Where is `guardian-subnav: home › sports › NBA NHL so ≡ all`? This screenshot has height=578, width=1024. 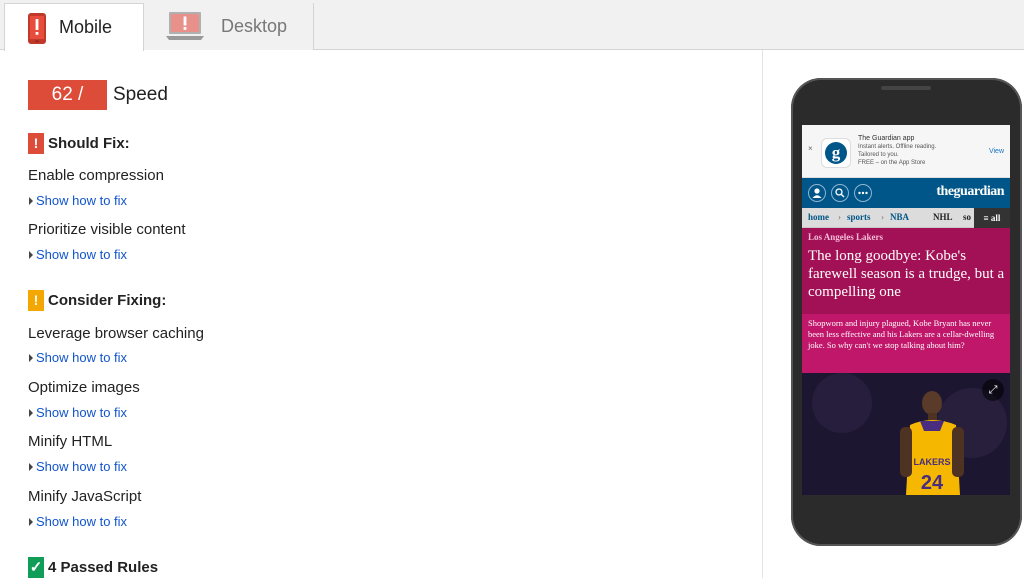 guardian-subnav: home › sports › NBA NHL so ≡ all is located at coordinates (906, 218).